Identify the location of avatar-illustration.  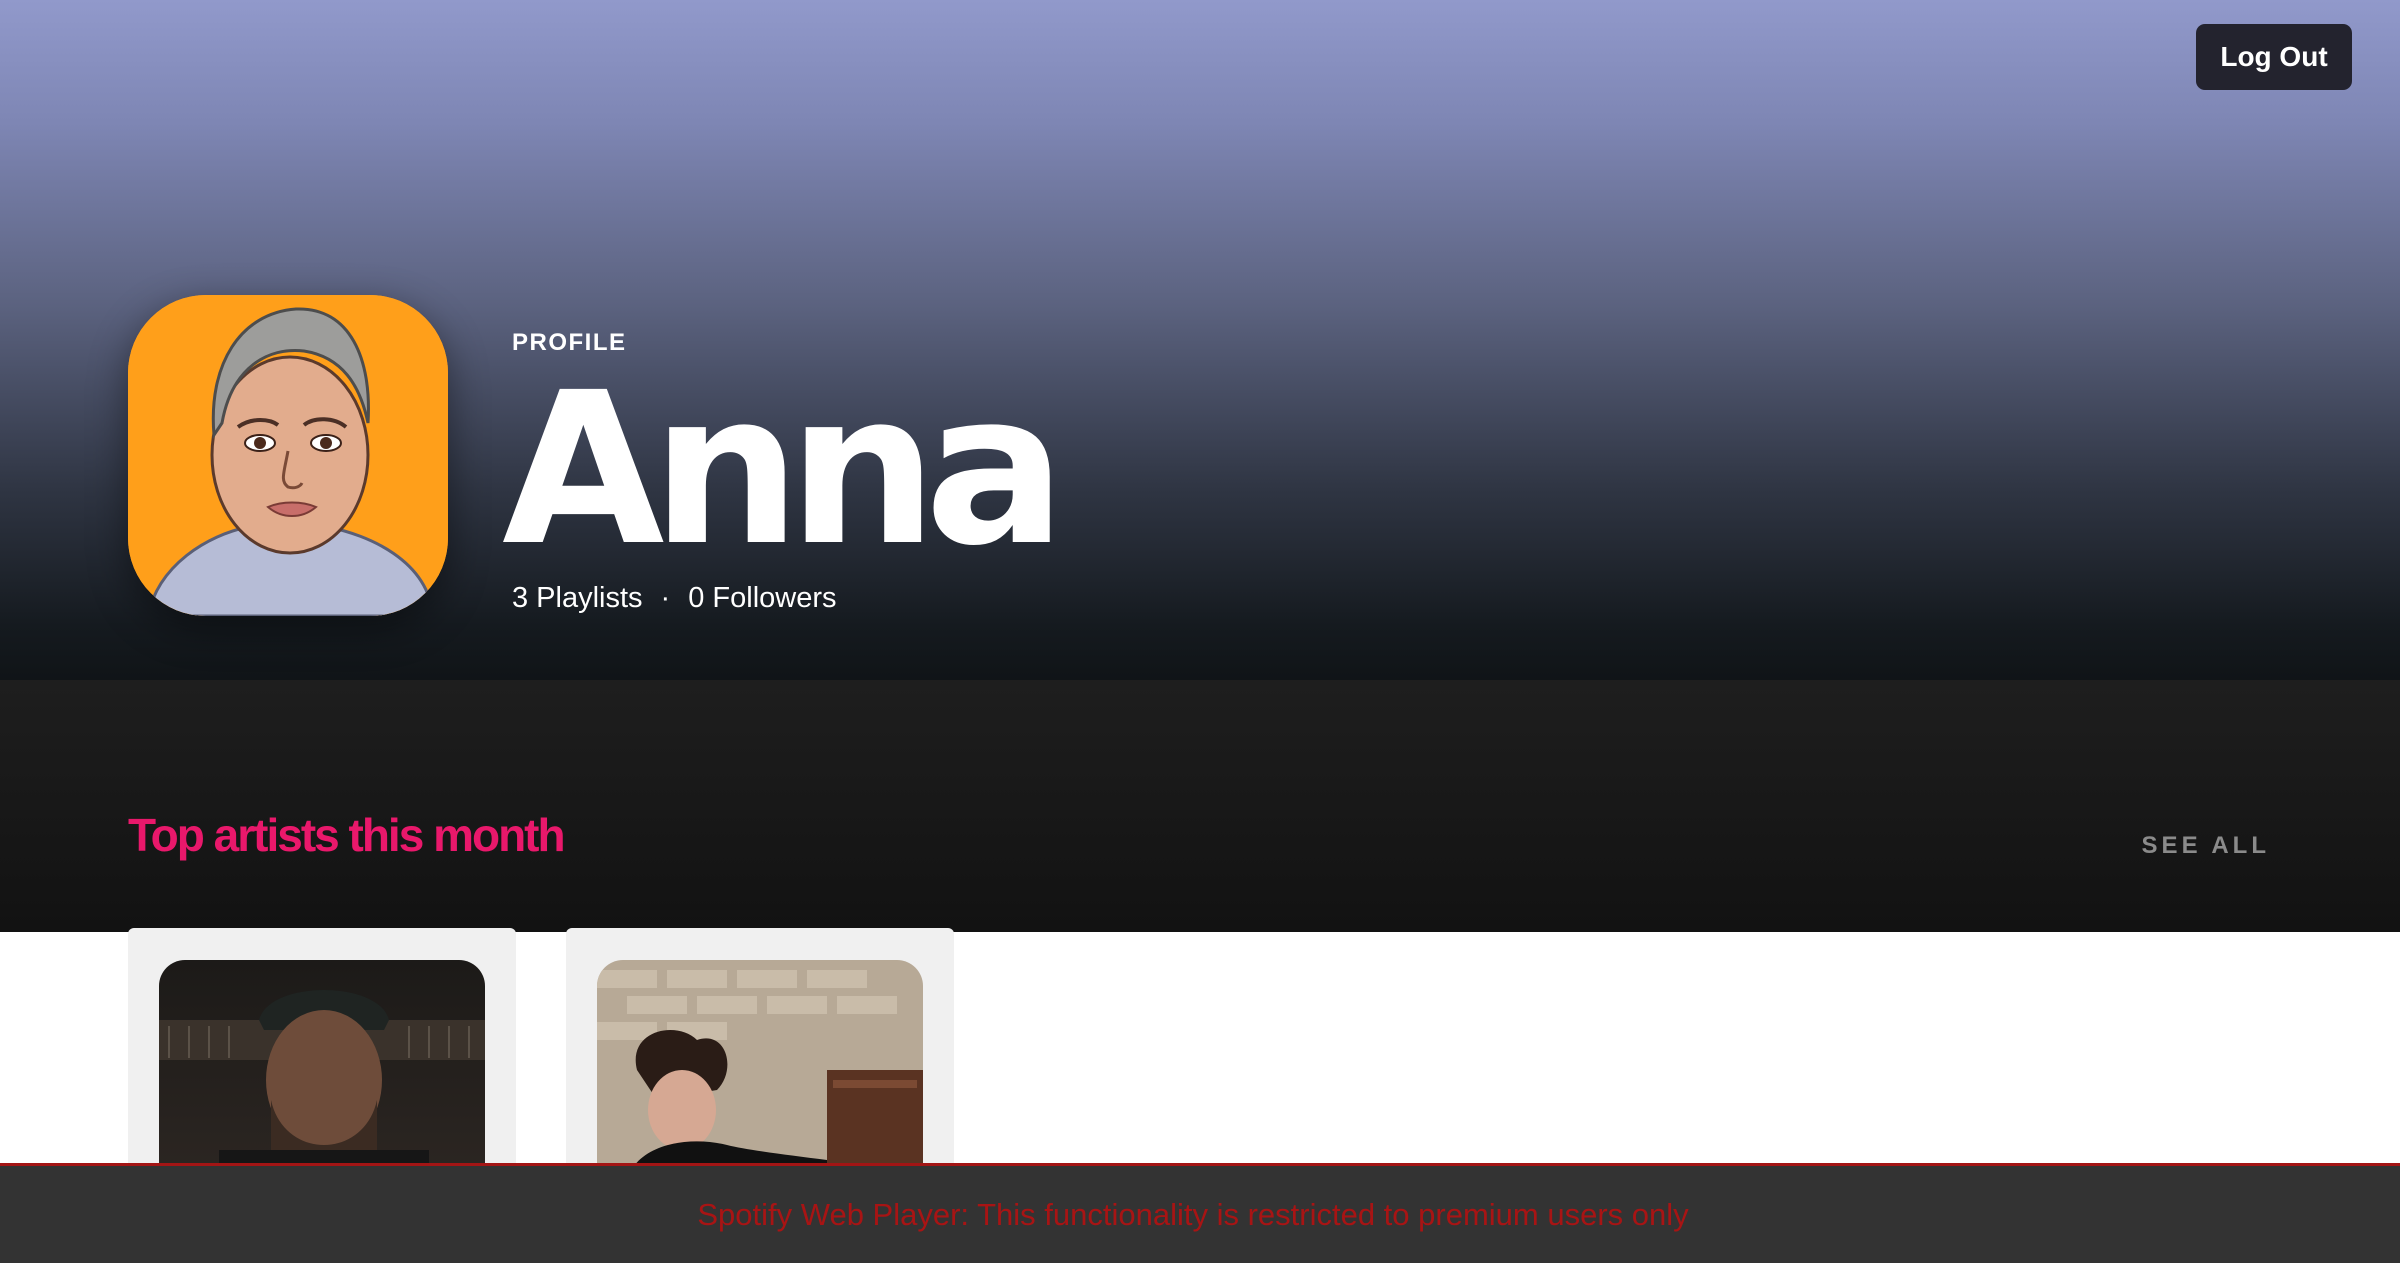
(288, 455).